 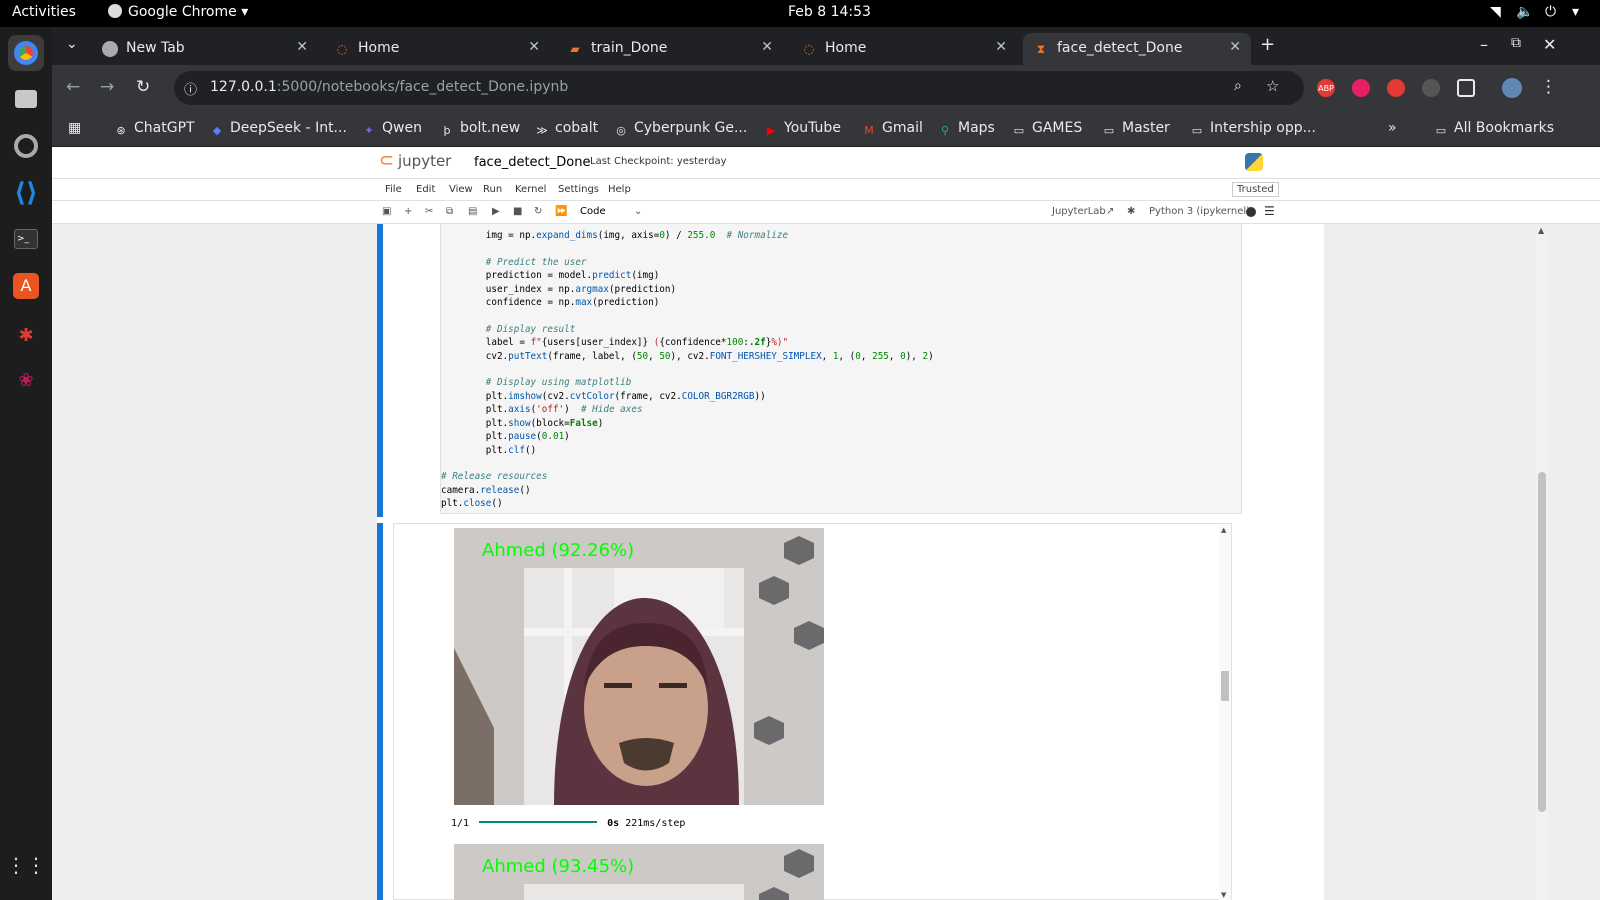 I want to click on hamburger-menu-icon: ☰, so click(x=1269, y=211).